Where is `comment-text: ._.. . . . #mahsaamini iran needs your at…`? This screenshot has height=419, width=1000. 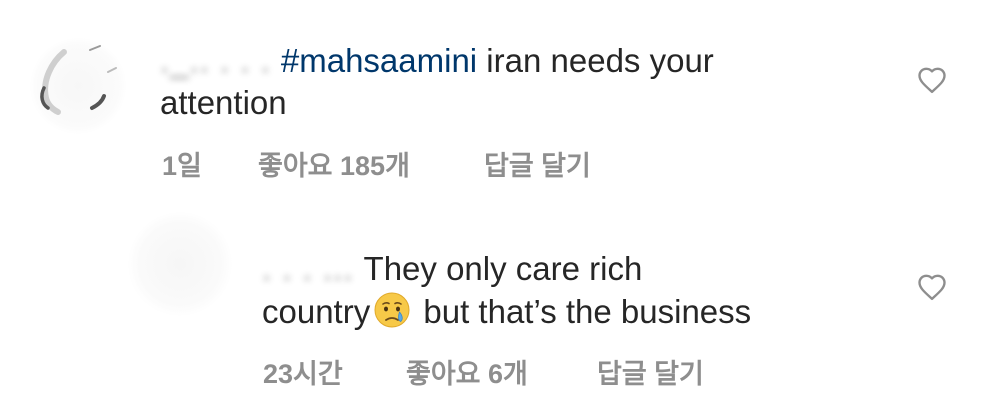 comment-text: ._.. . . . #mahsaamini iran needs your at… is located at coordinates (510, 82).